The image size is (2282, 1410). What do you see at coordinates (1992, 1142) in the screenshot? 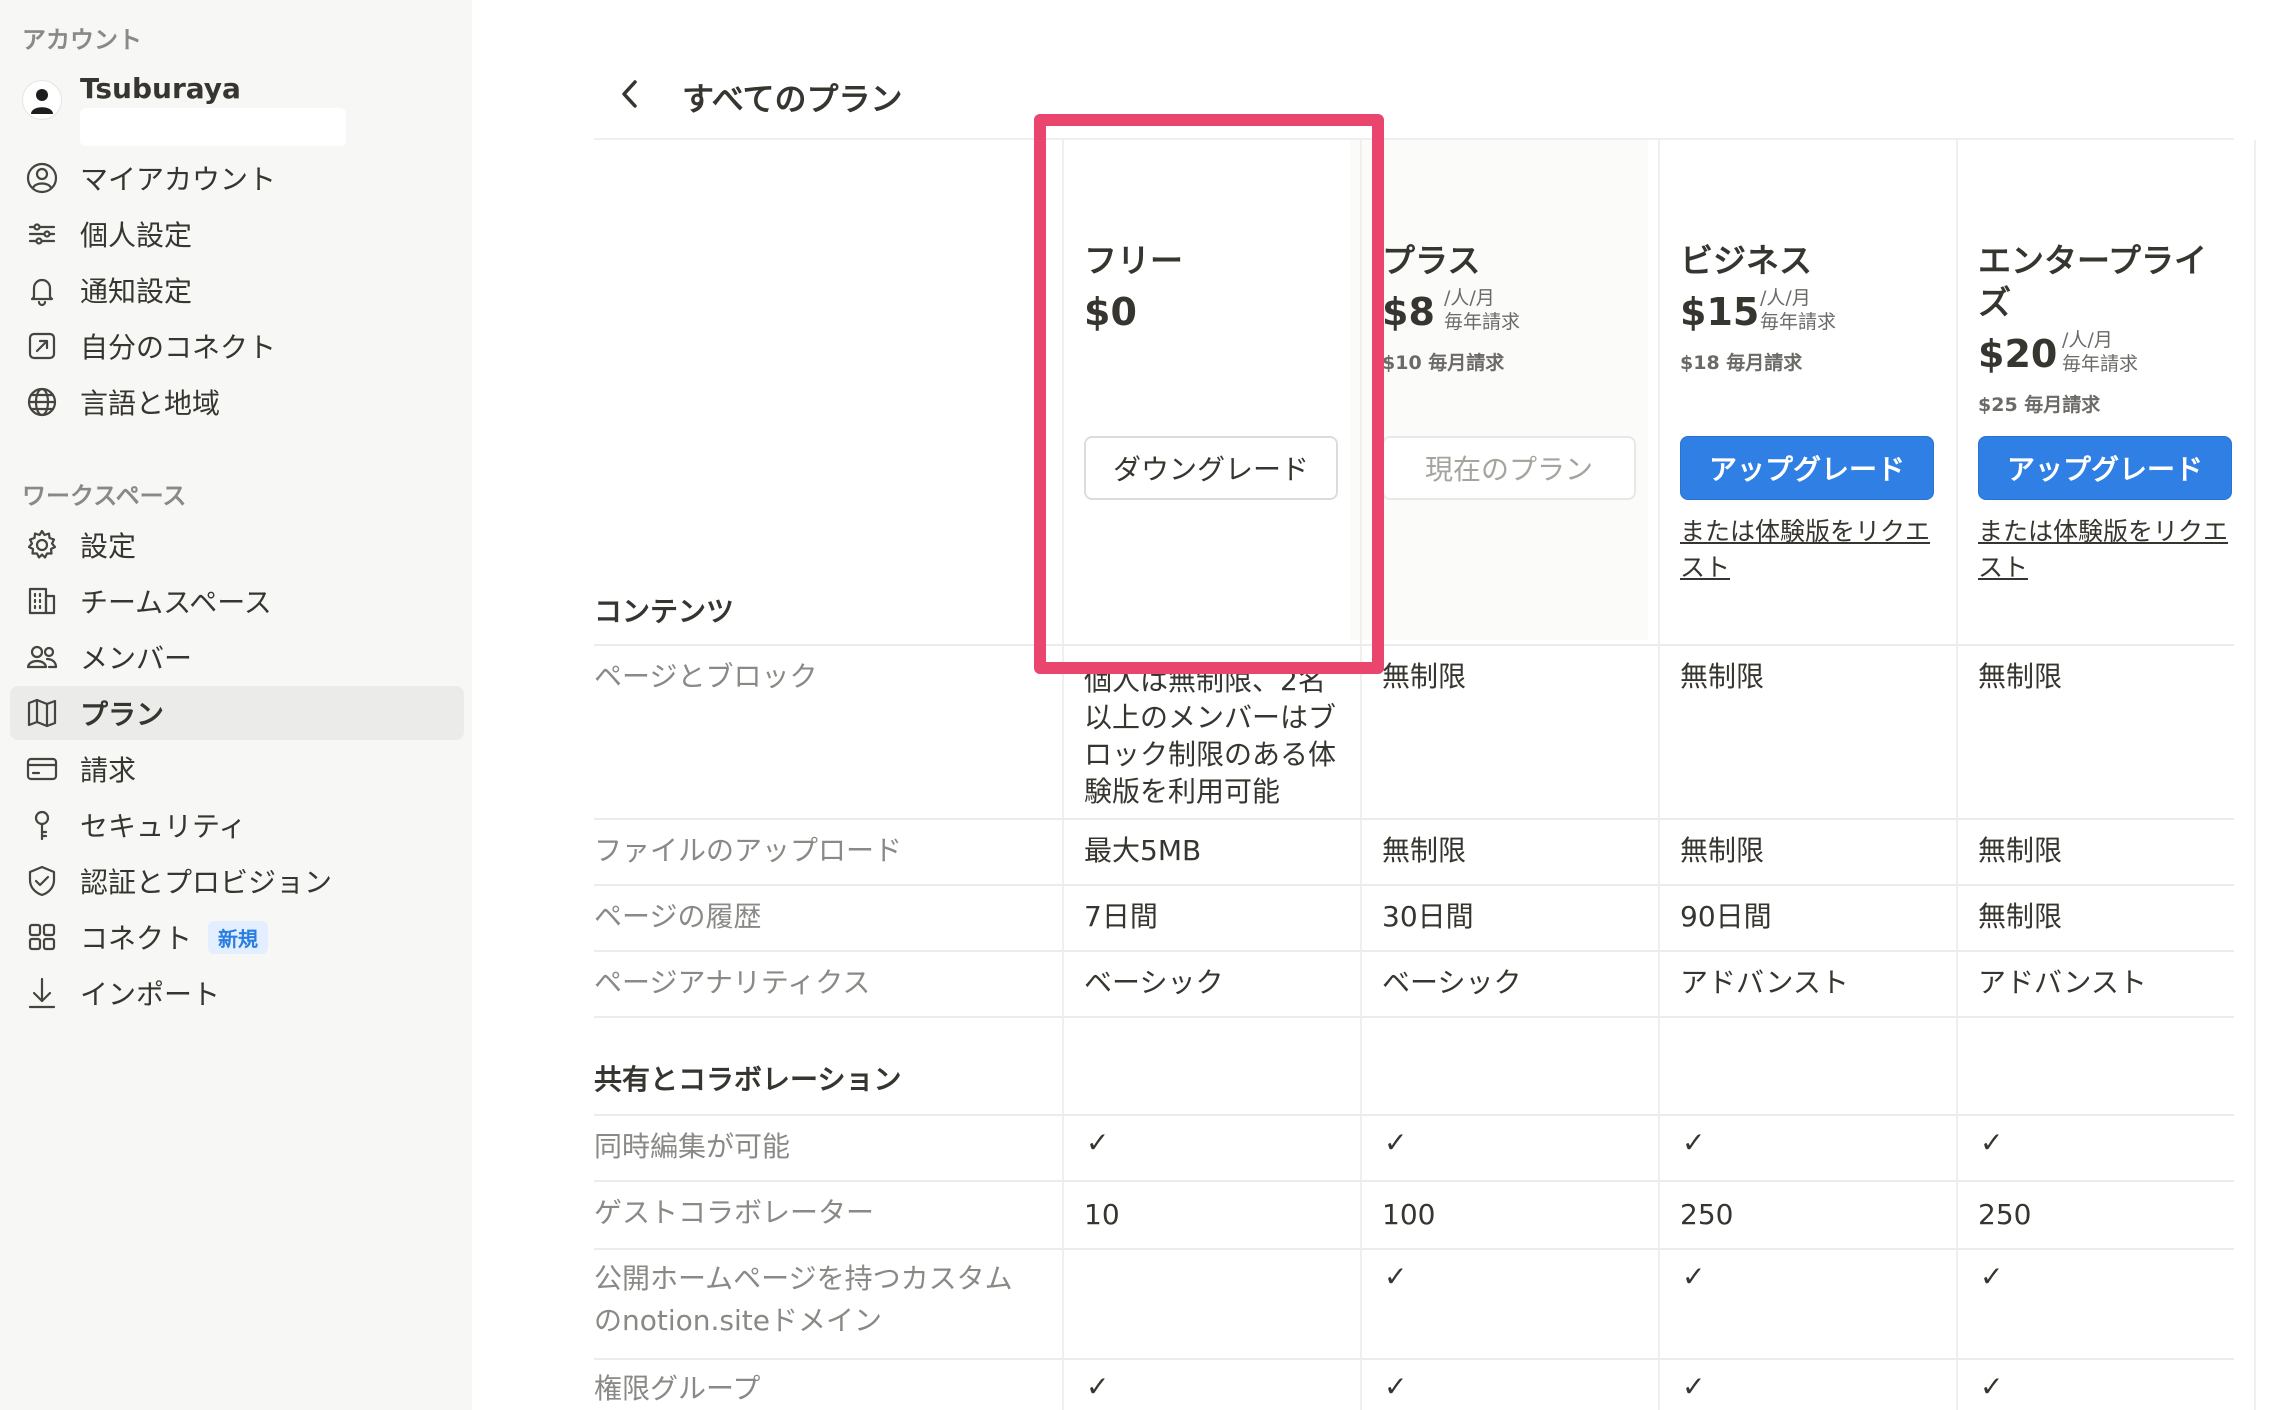
I see `check-enterprise-coediting: ✓` at bounding box center [1992, 1142].